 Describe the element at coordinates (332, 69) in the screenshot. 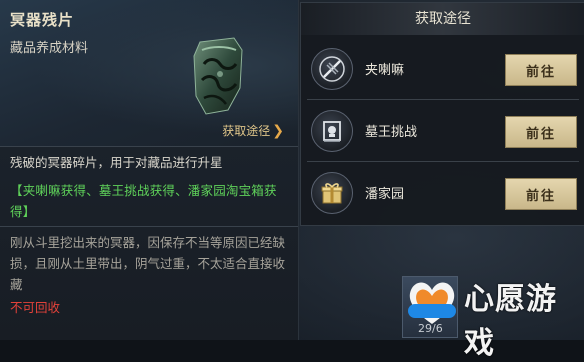

I see `jialama-icon` at that location.